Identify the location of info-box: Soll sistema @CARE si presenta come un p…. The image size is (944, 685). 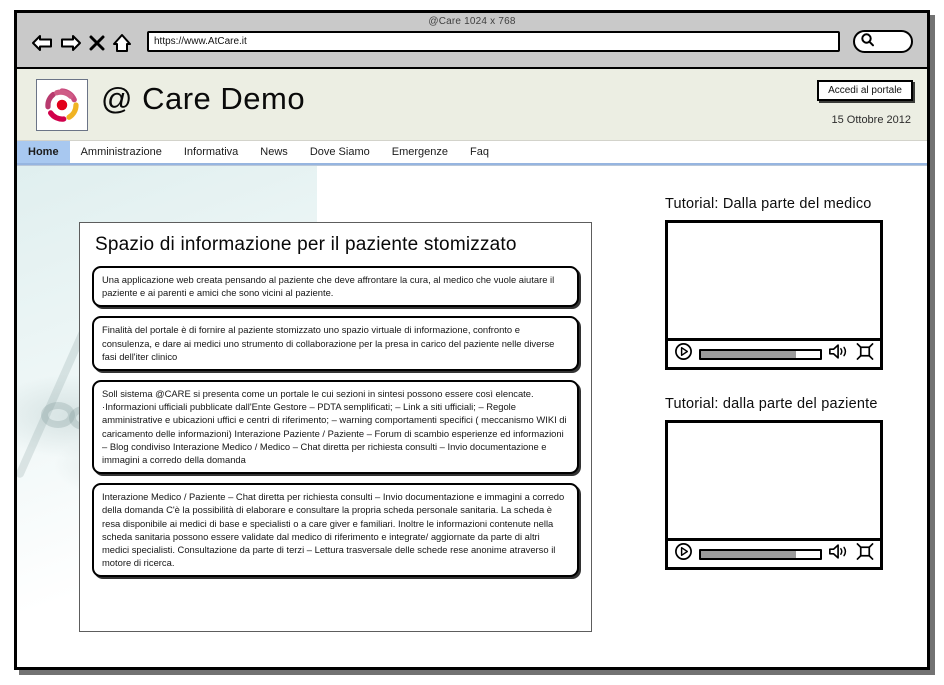
(335, 427).